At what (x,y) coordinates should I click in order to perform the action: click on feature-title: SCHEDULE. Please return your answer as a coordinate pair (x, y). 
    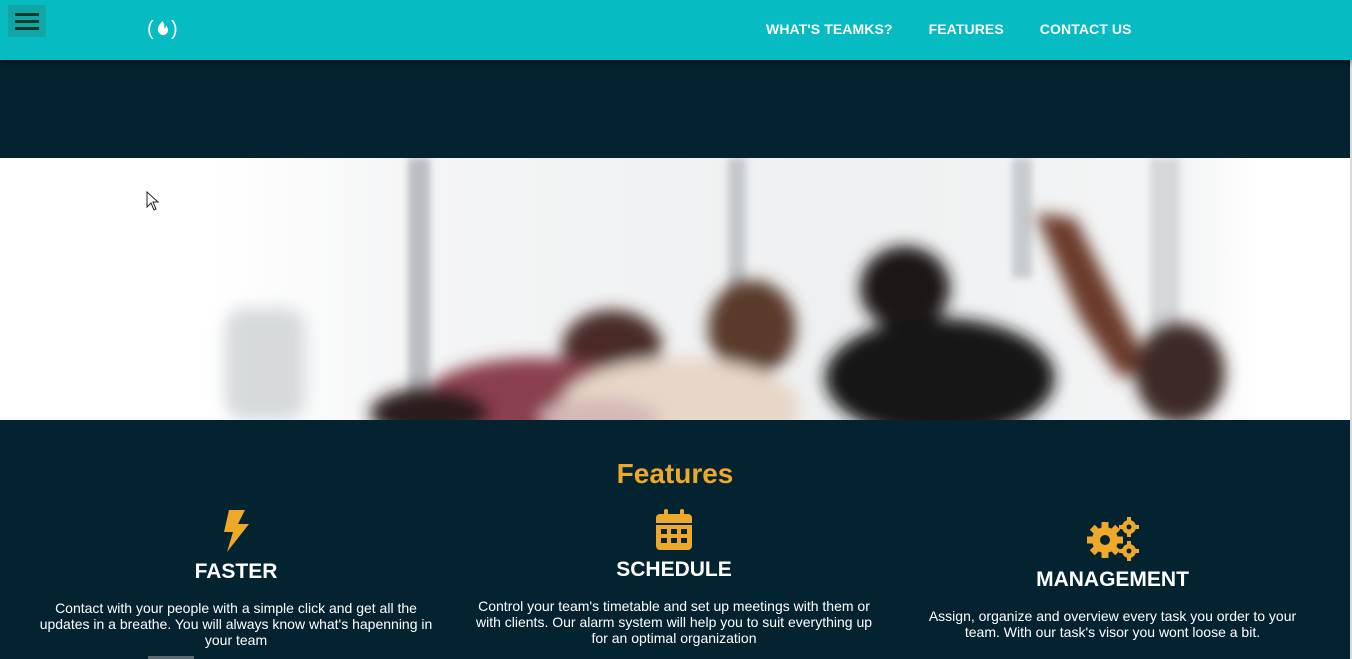
    Looking at the image, I should click on (674, 569).